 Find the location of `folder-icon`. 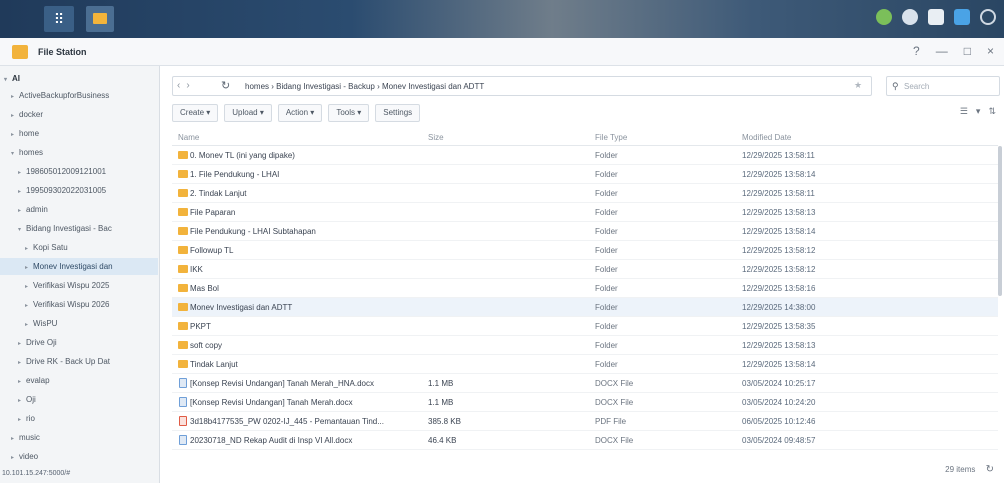

folder-icon is located at coordinates (183, 307).